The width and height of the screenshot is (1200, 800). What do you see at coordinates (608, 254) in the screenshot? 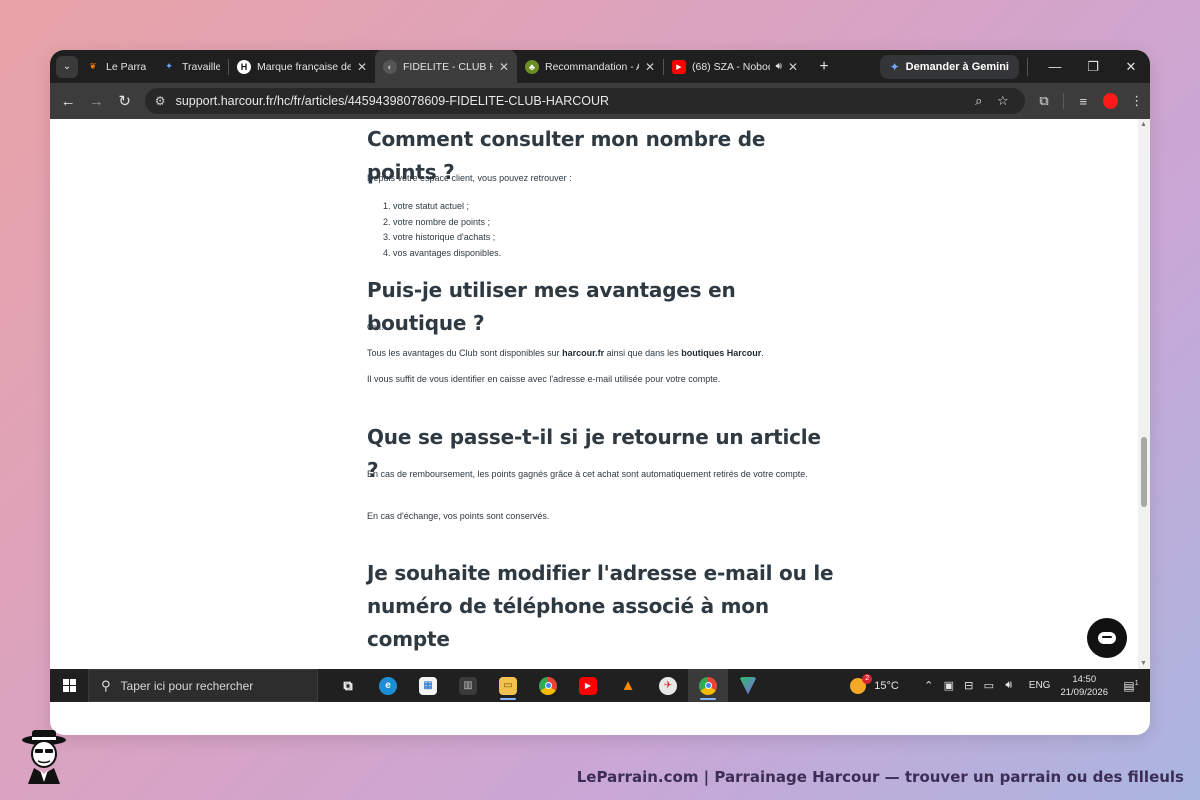
I see `list-item: vos avantages disponibles.` at bounding box center [608, 254].